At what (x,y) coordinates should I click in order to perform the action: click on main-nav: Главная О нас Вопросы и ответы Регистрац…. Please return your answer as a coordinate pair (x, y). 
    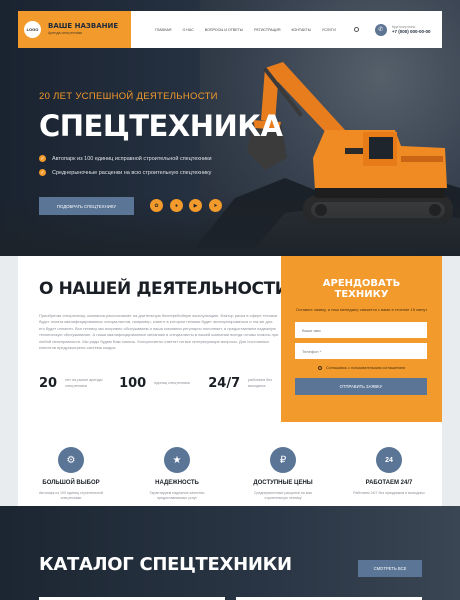
    Looking at the image, I should click on (245, 30).